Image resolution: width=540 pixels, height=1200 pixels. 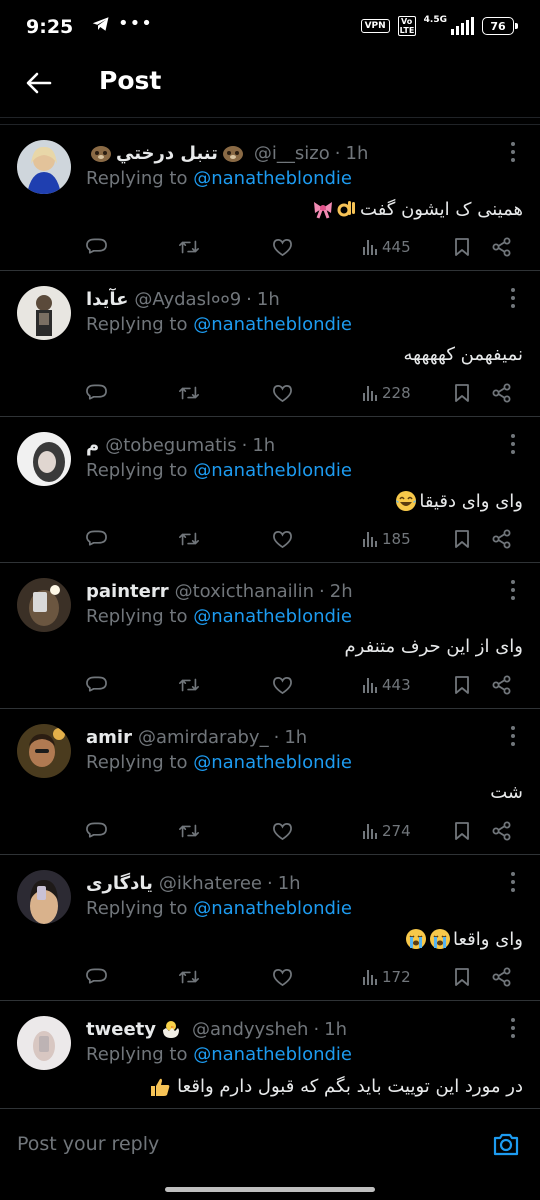 I want to click on display-name: یادگاری, so click(x=119, y=883).